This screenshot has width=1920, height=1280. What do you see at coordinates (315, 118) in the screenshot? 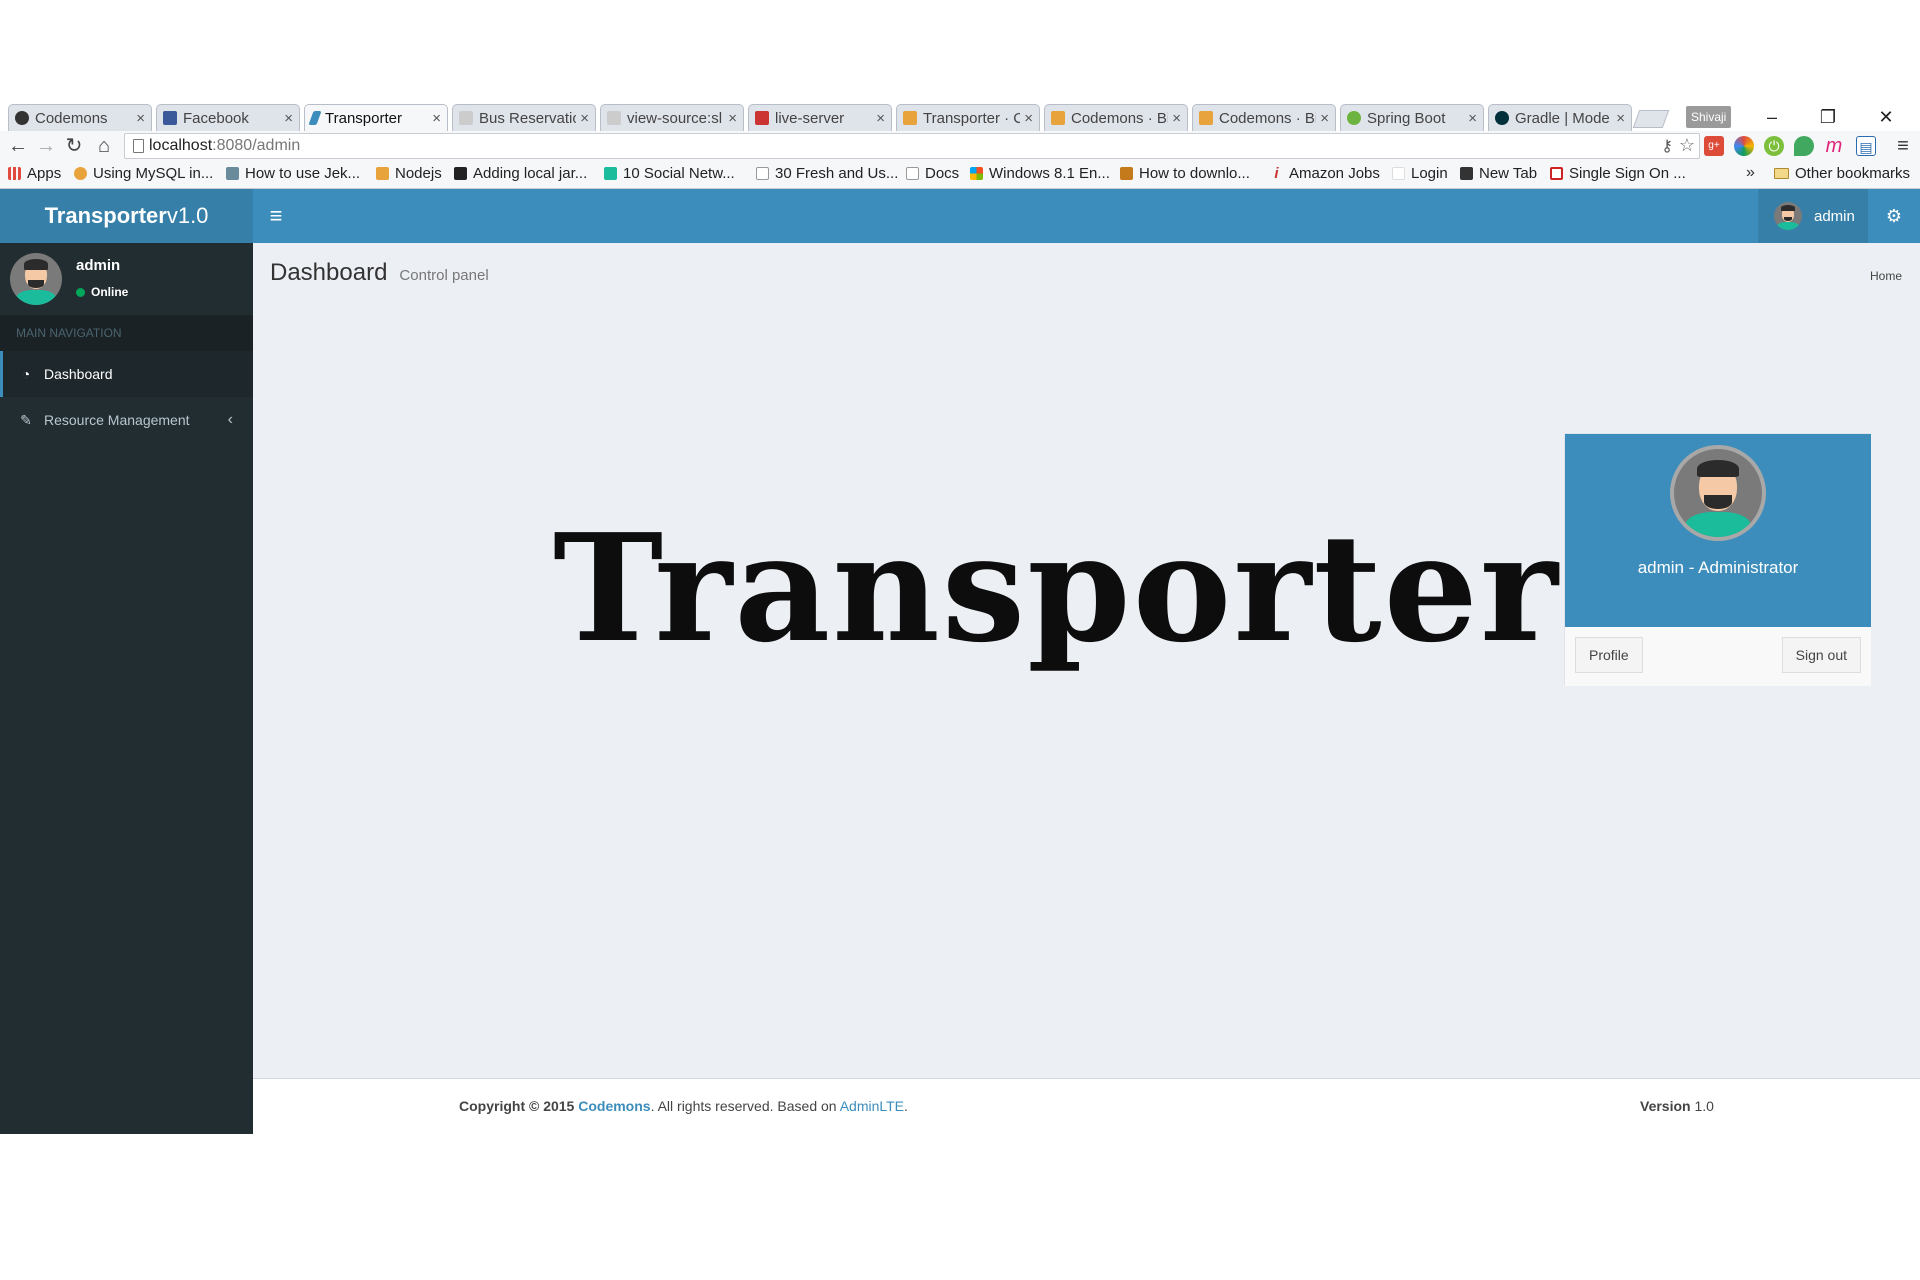
I see `feather-icon` at bounding box center [315, 118].